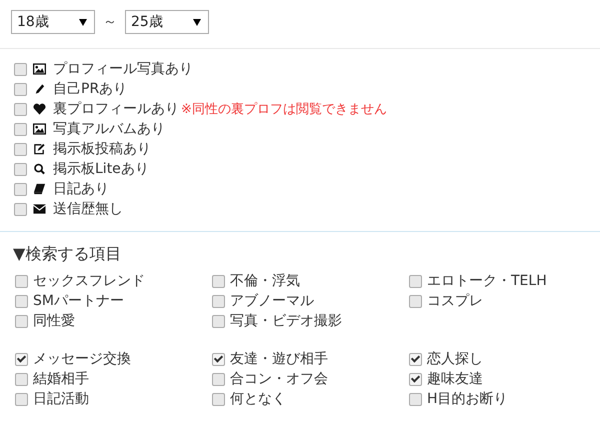 This screenshot has width=600, height=422. What do you see at coordinates (39, 189) in the screenshot?
I see `book-icon` at bounding box center [39, 189].